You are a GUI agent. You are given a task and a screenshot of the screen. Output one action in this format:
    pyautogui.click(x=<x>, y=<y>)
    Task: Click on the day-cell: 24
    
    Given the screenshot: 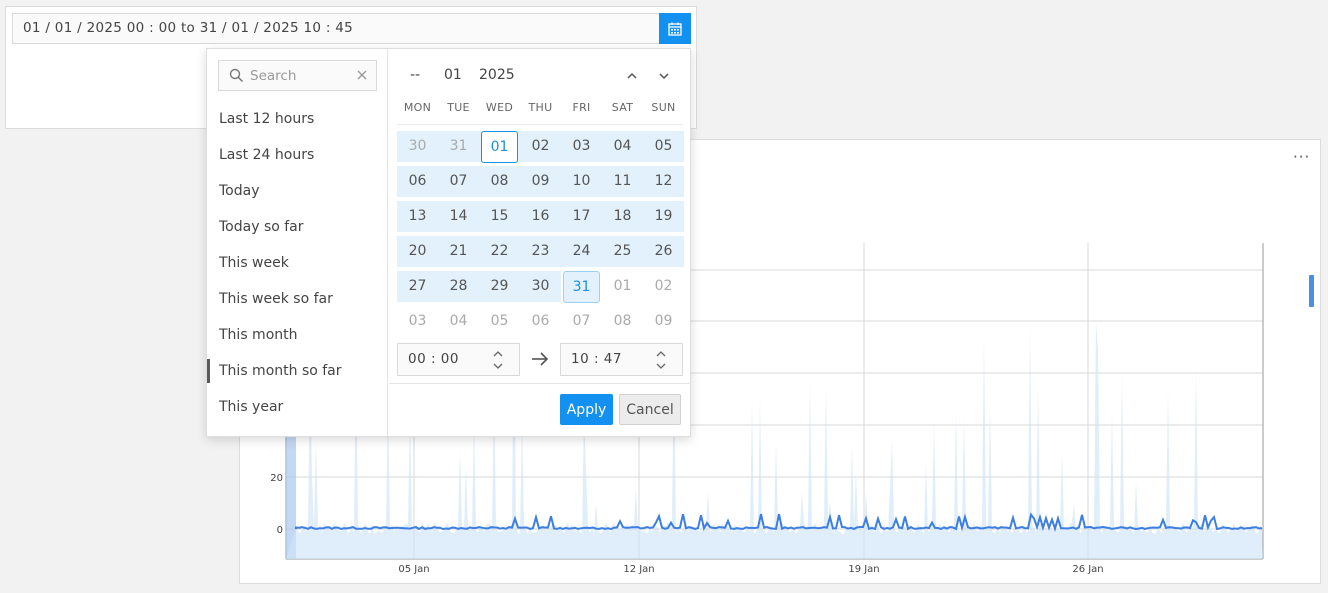 What is the action you would take?
    pyautogui.click(x=581, y=251)
    